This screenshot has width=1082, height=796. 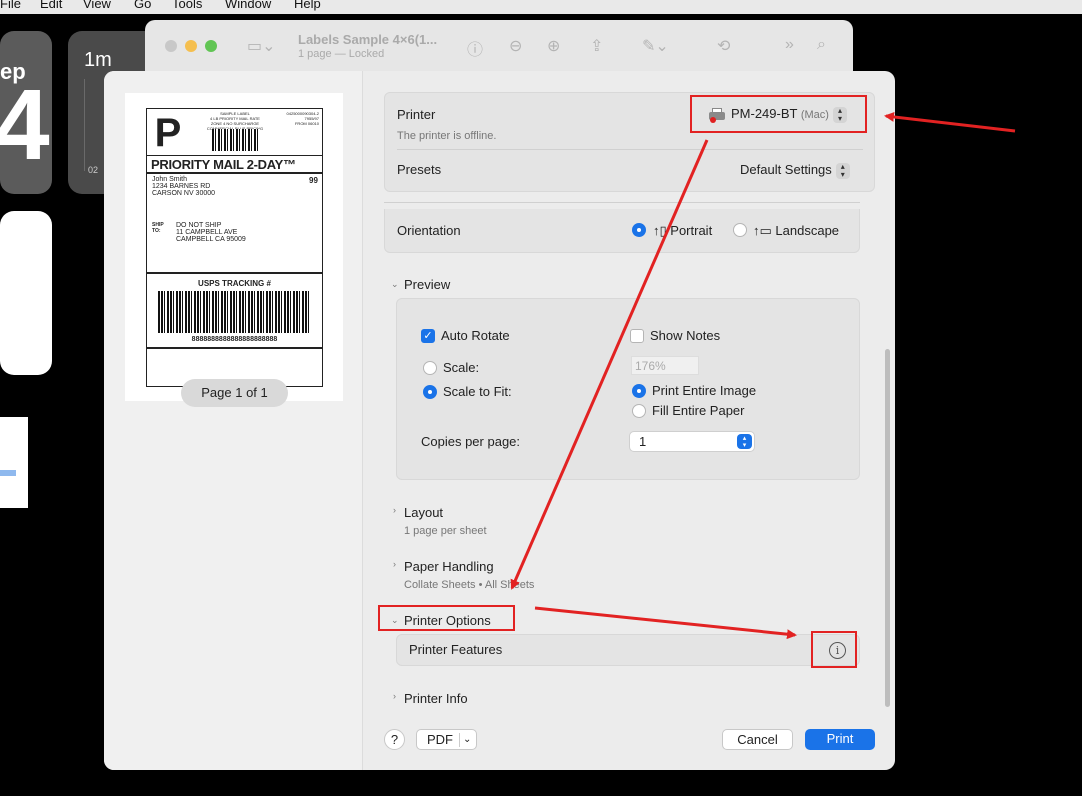 I want to click on auto-rotate-checkbox: ✓, so click(x=428, y=336).